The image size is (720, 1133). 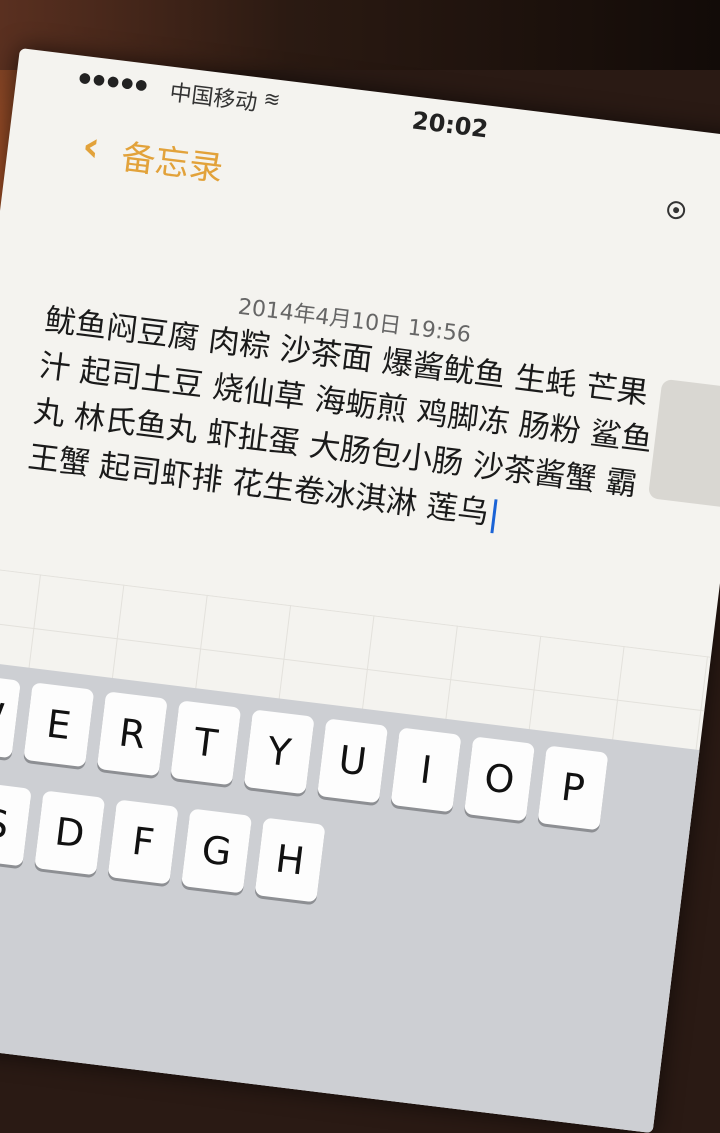 What do you see at coordinates (143, 842) in the screenshot?
I see `key-f: F` at bounding box center [143, 842].